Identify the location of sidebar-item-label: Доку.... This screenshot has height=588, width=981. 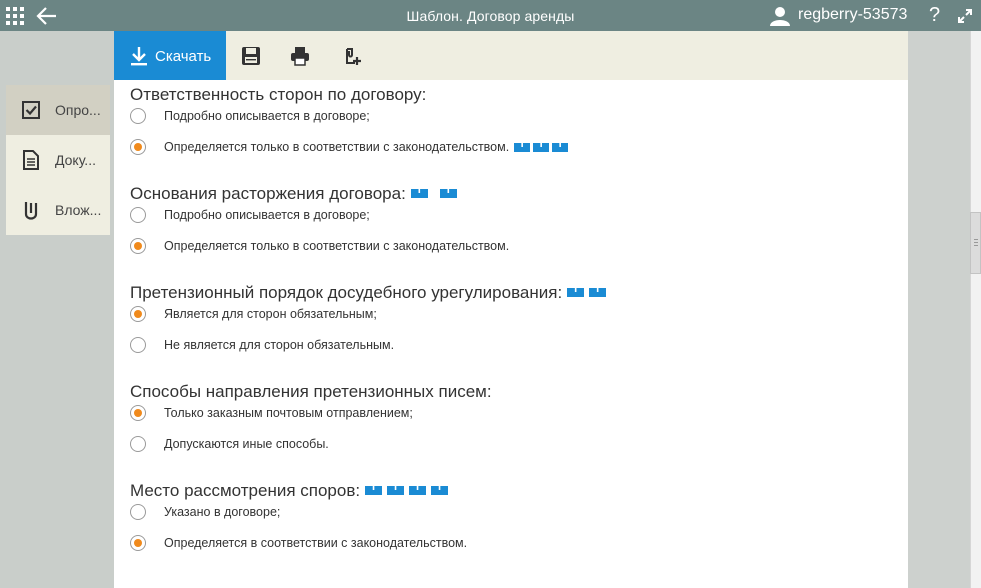
(75, 160).